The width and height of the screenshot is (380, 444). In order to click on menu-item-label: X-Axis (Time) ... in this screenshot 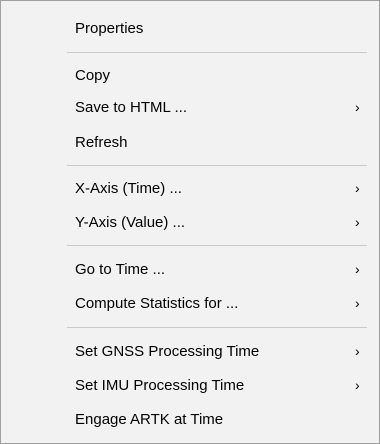, I will do `click(128, 188)`.